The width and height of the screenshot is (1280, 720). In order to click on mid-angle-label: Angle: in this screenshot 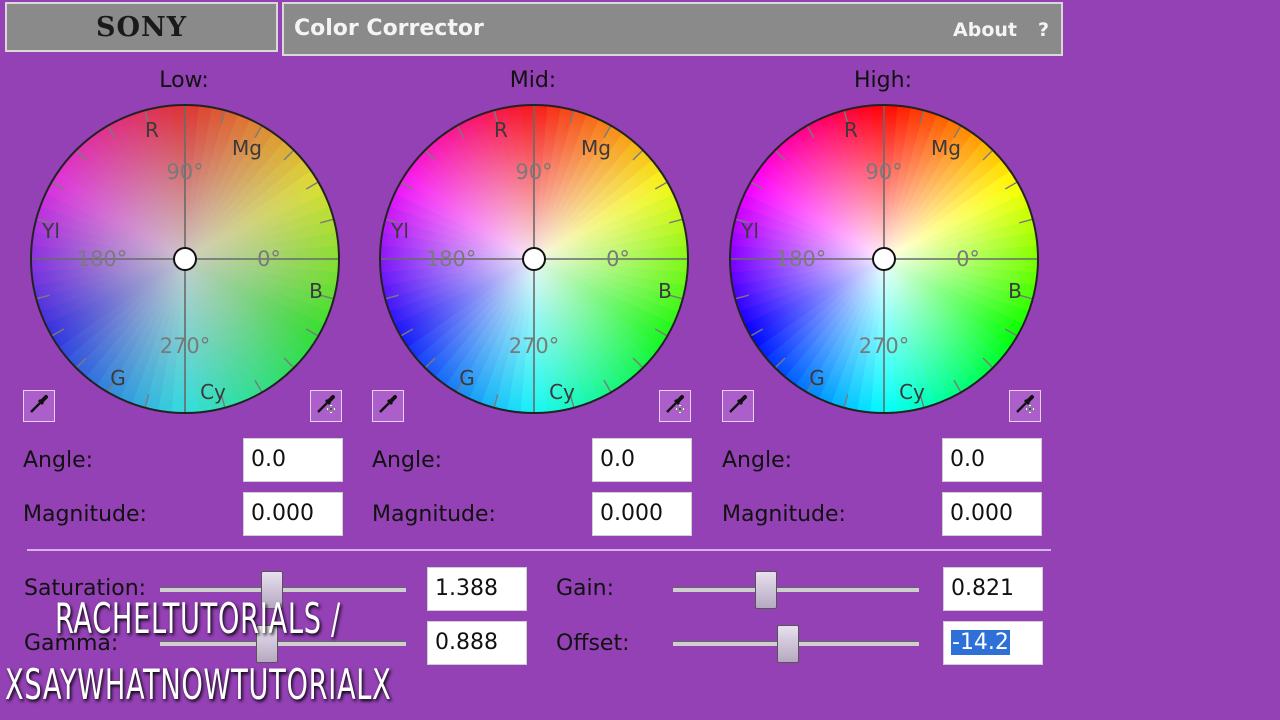, I will do `click(407, 460)`.